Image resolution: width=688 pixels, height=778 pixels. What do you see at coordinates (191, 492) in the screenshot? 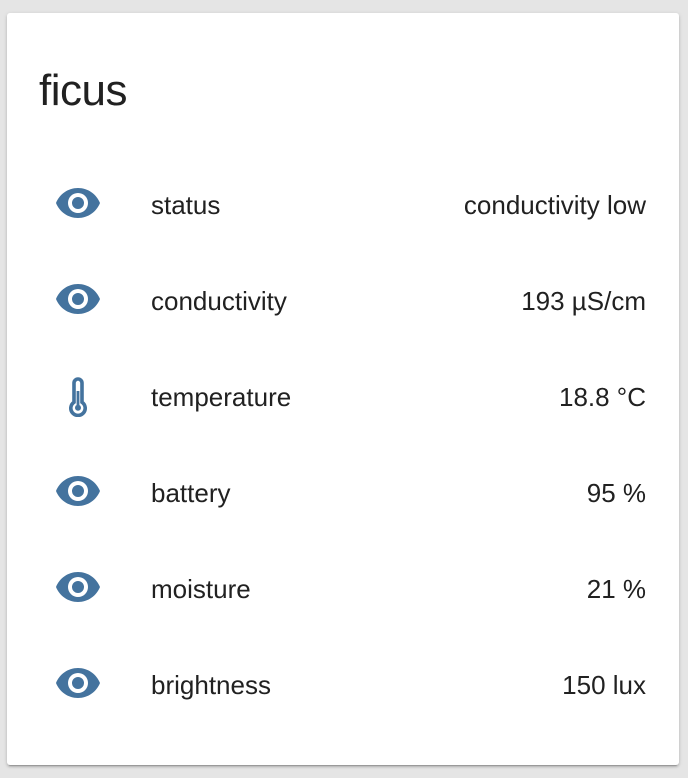
I see `entity-label: battery` at bounding box center [191, 492].